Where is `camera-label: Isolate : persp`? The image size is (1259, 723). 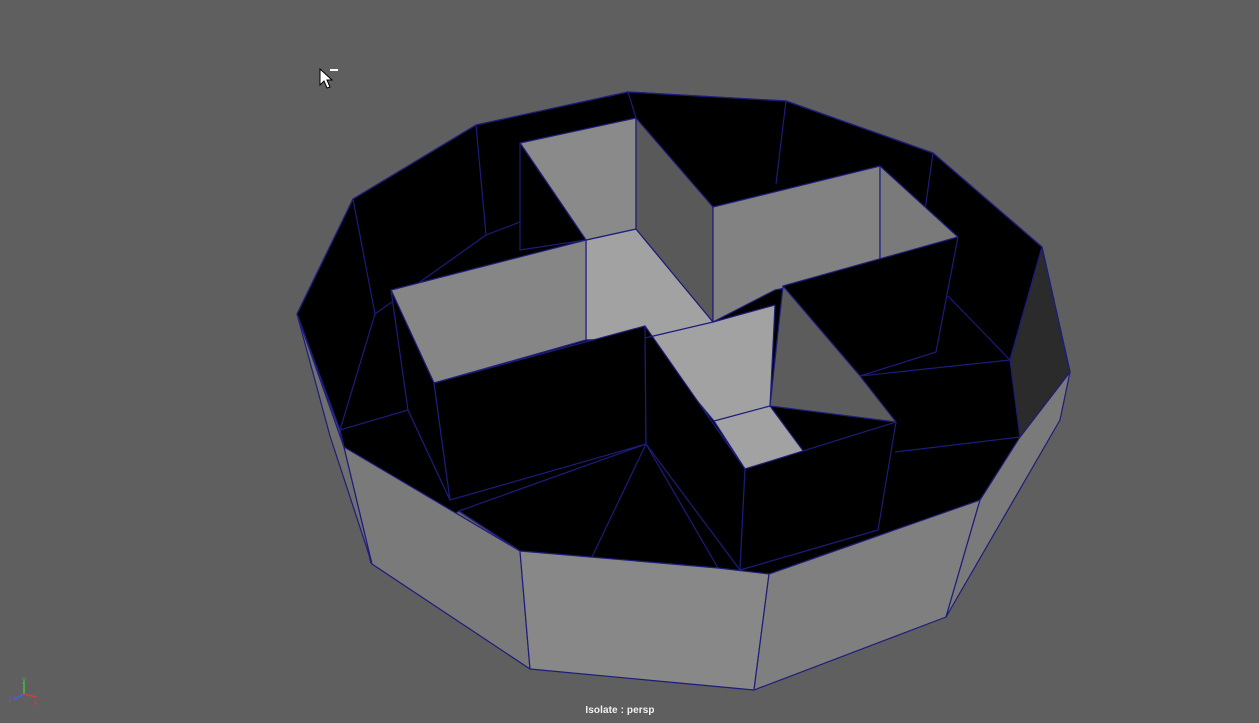 camera-label: Isolate : persp is located at coordinates (620, 710).